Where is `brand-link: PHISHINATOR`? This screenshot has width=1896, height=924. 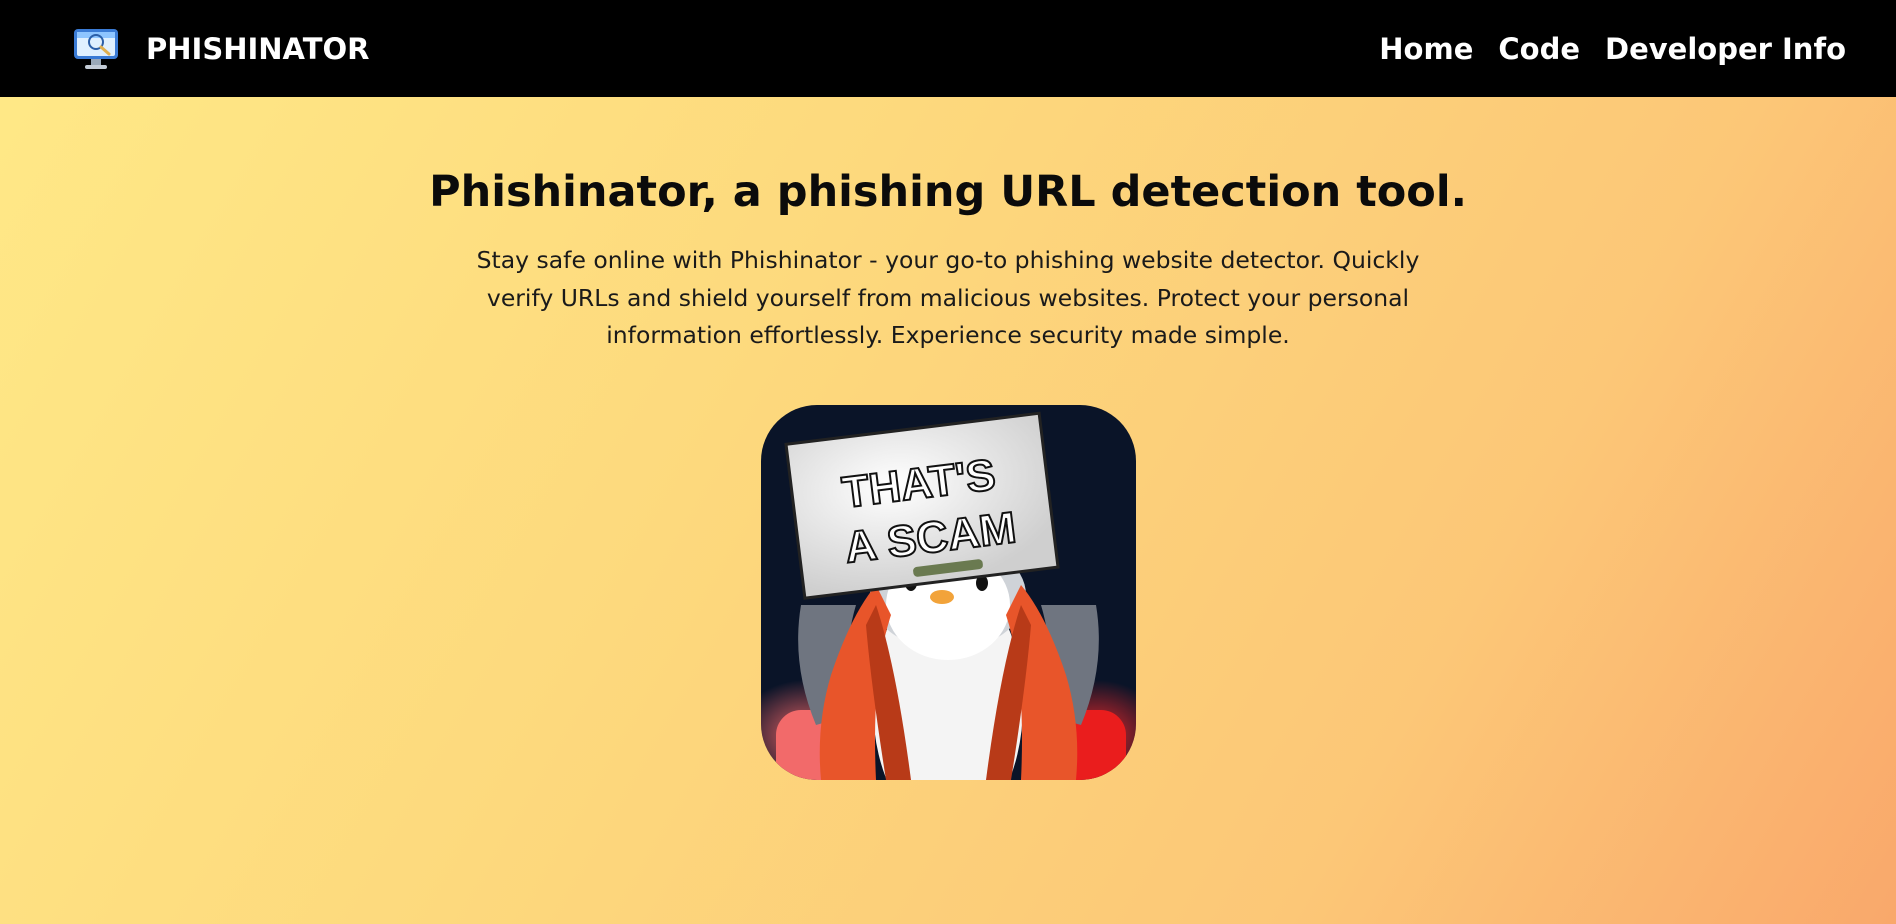
brand-link: PHISHINATOR is located at coordinates (220, 49).